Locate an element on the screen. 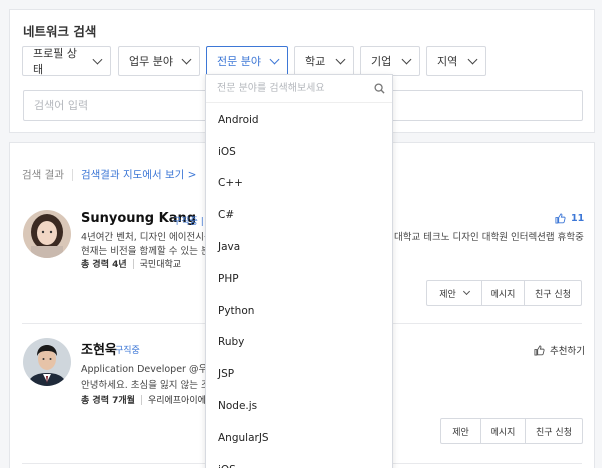 This screenshot has height=468, width=602. specialty-option-ios: iOS is located at coordinates (299, 152).